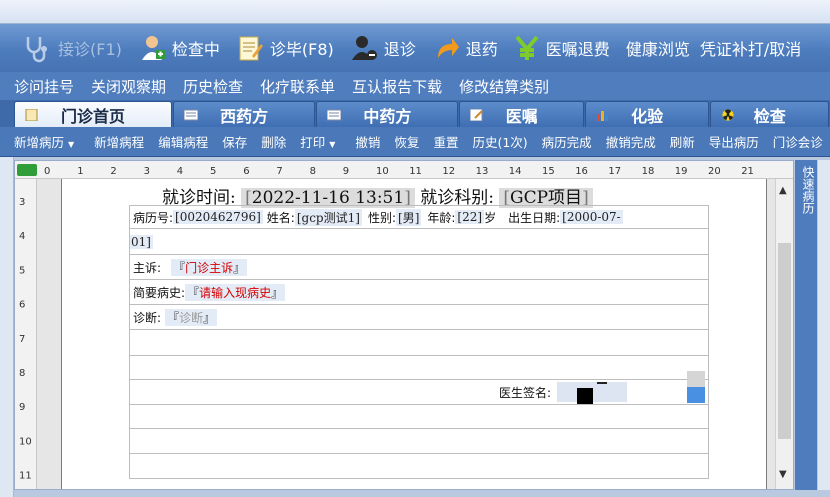 The height and width of the screenshot is (497, 830). Describe the element at coordinates (682, 141) in the screenshot. I see `refresh-button: 刷新` at that location.